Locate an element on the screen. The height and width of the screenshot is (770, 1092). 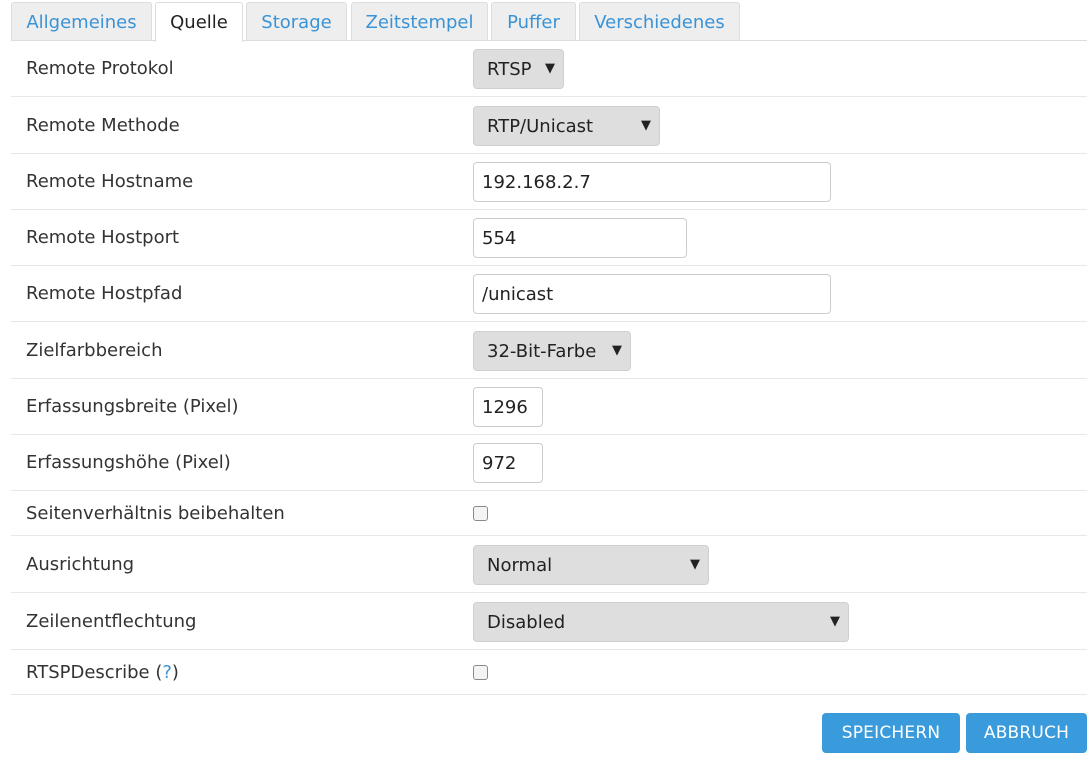
erfassungsbreite-label: Erfassungsbreite (Pixel) is located at coordinates (132, 406).